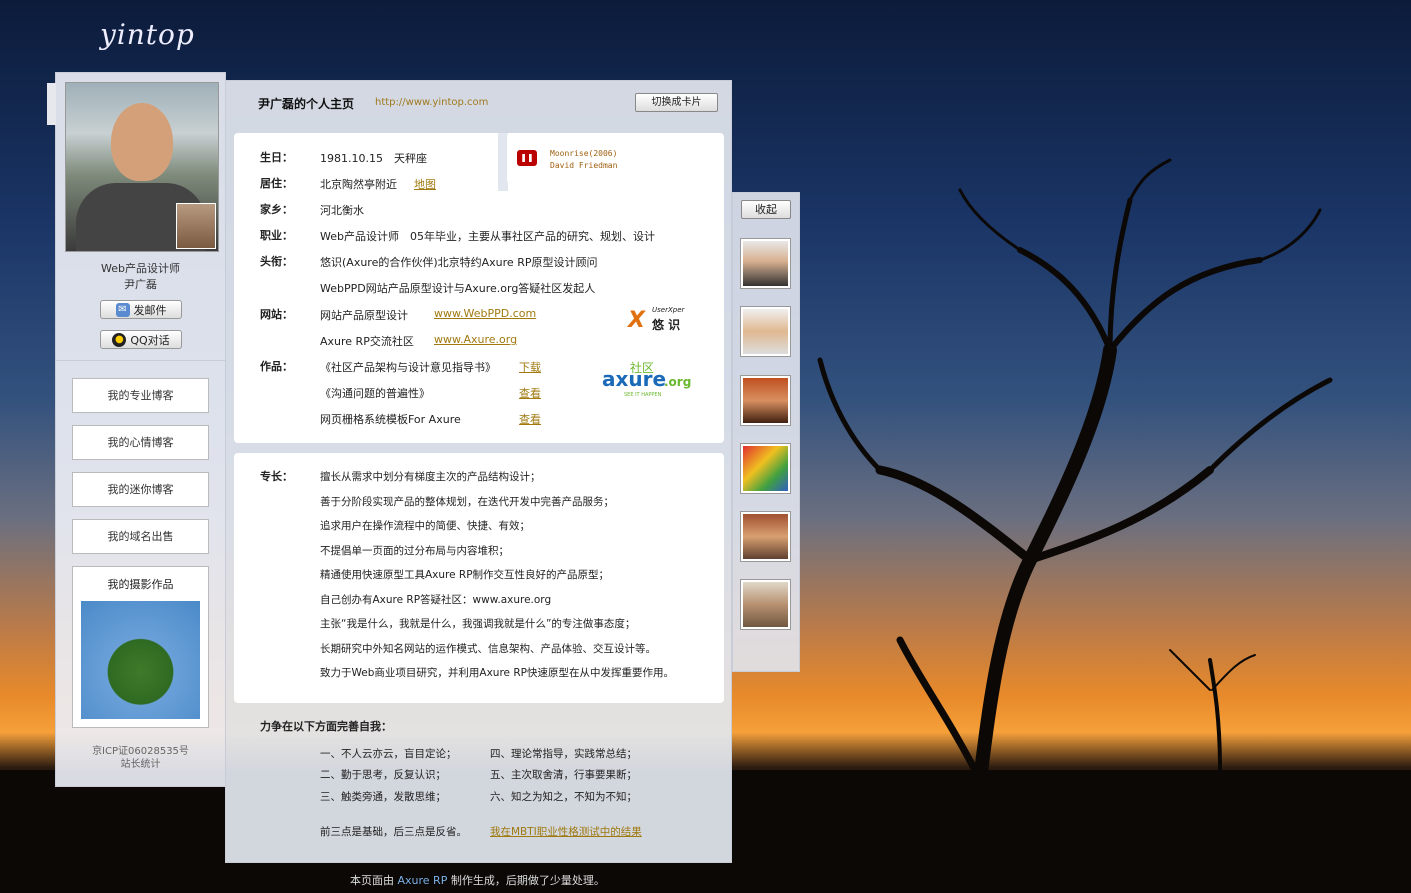 The height and width of the screenshot is (893, 1411). I want to click on profile-name: 尹广磊, so click(140, 284).